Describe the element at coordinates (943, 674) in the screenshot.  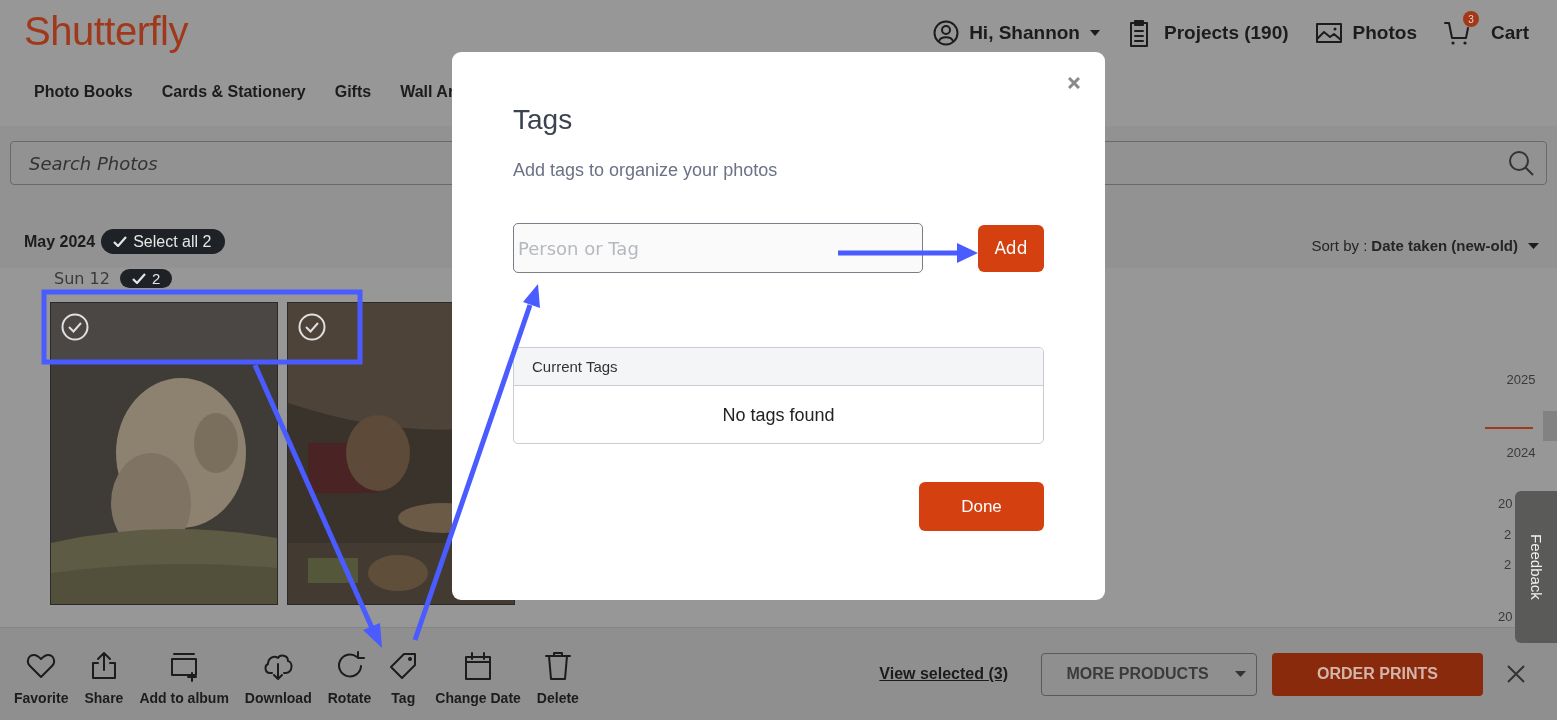
I see `view-selected-link: View selected (3)` at that location.